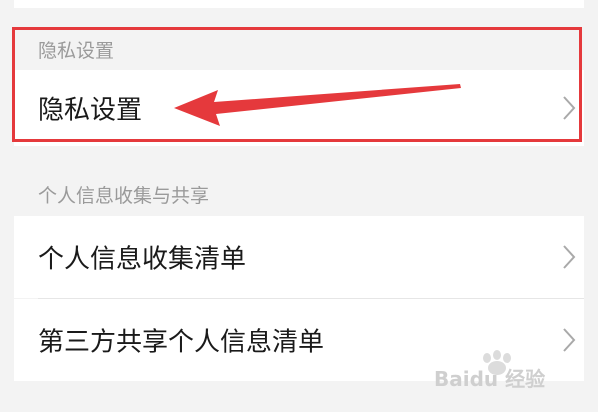 The width and height of the screenshot is (598, 412). Describe the element at coordinates (181, 342) in the screenshot. I see `row-label: 第三方共享个人信息清单` at that location.